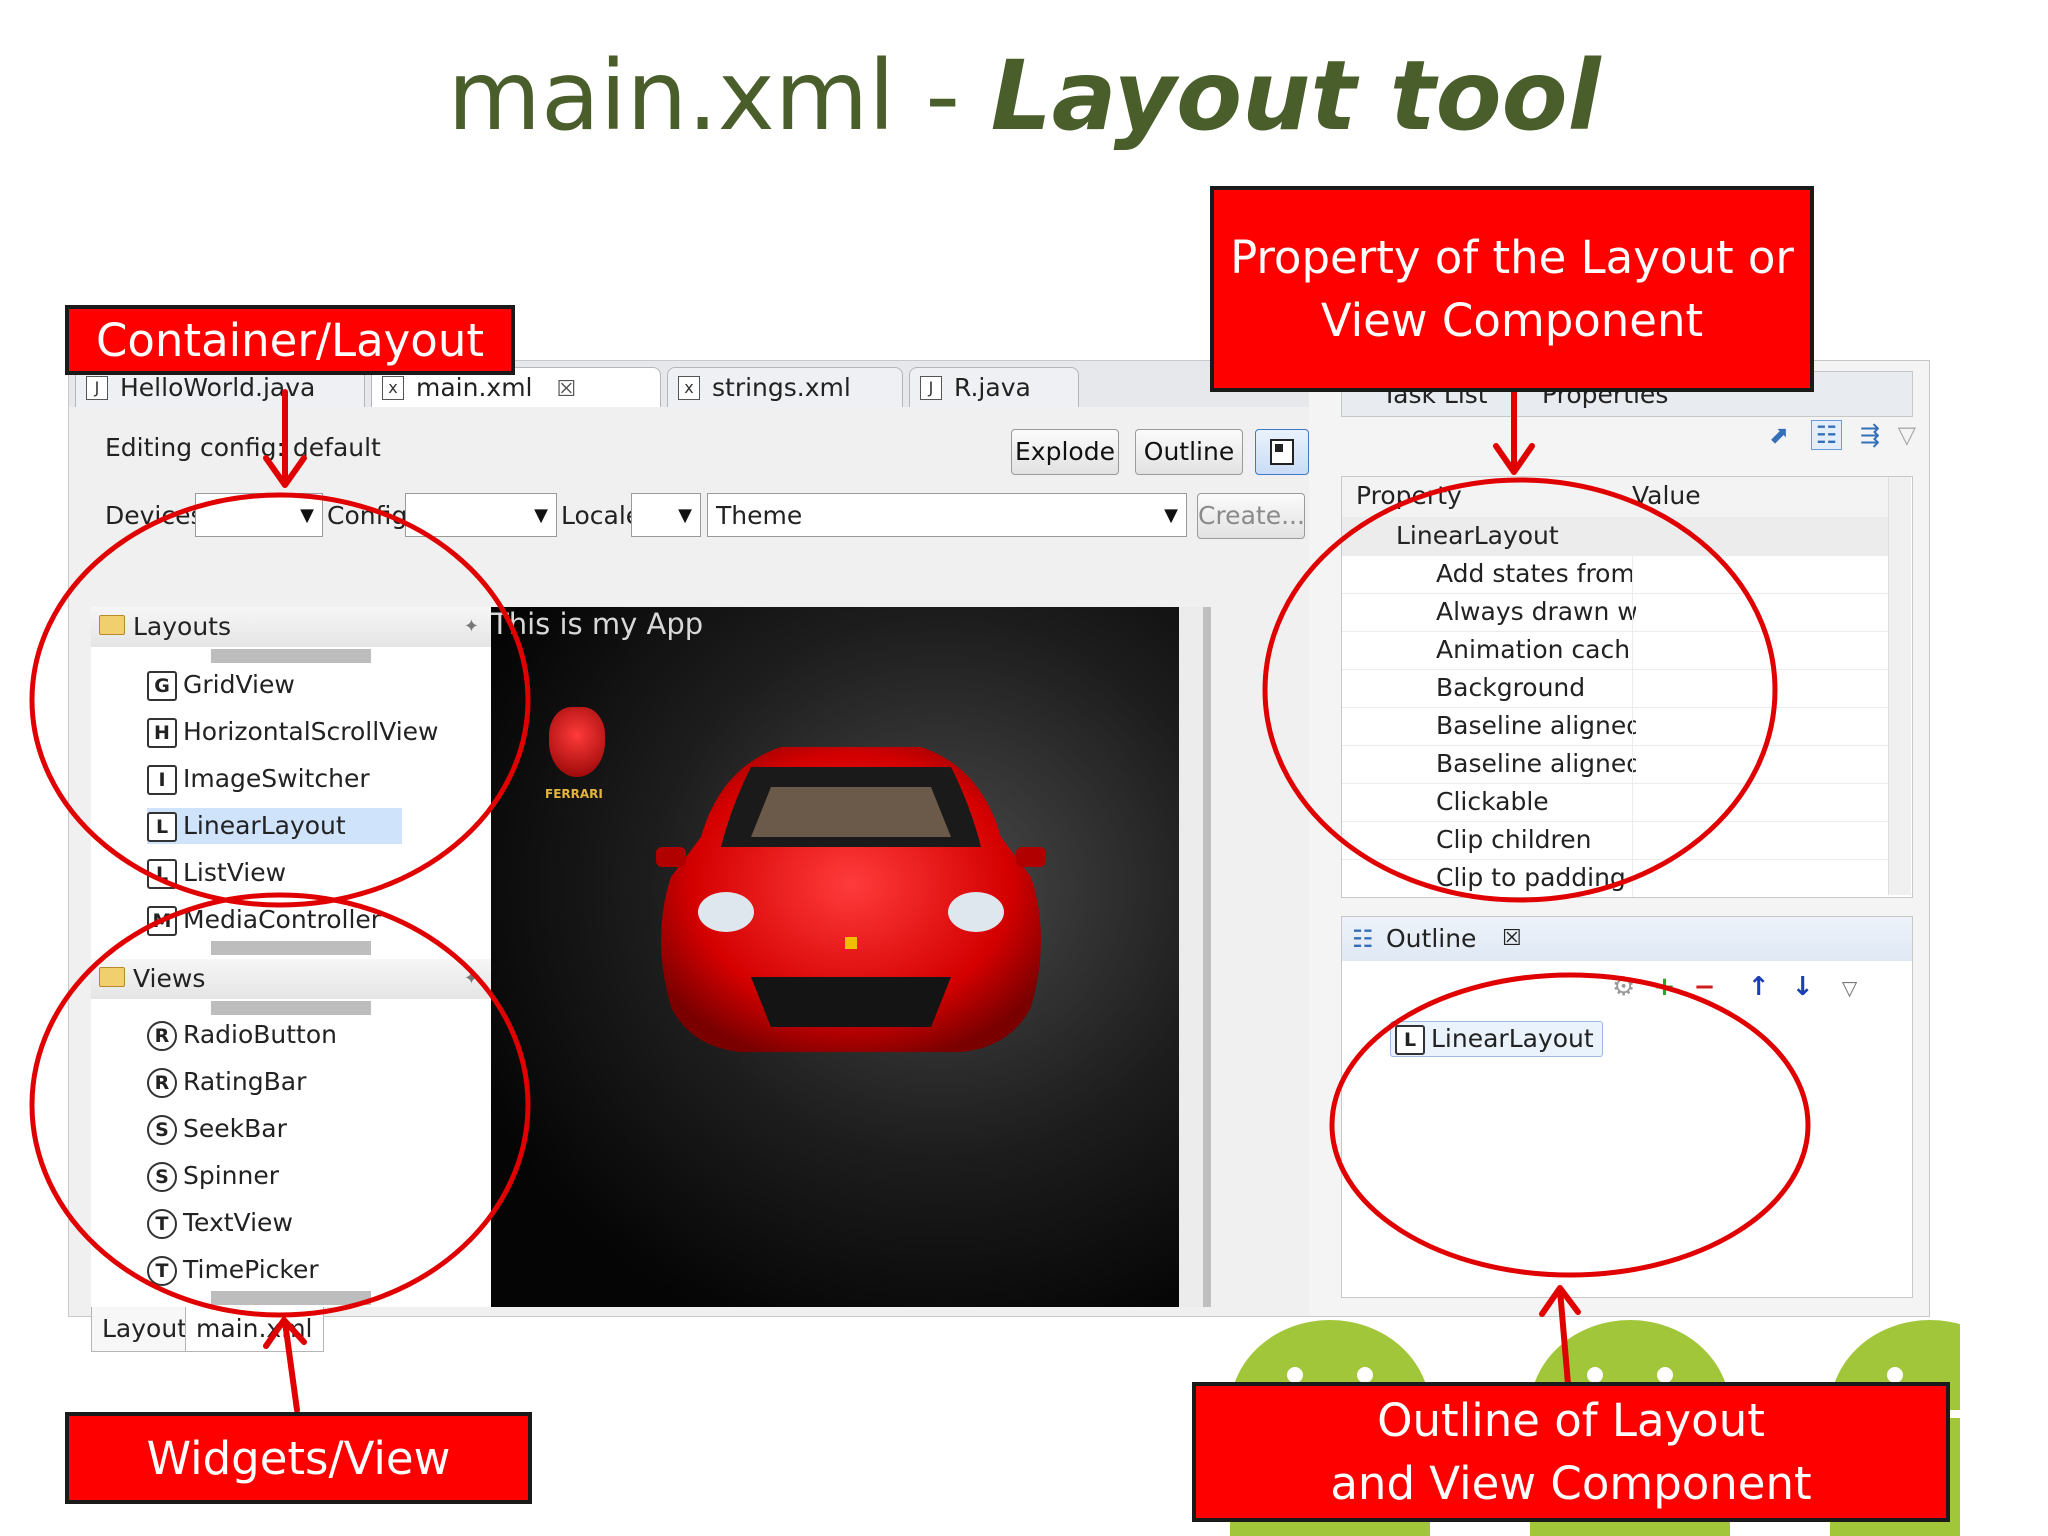  I want to click on palette-item-gridview: G GridView, so click(221, 685).